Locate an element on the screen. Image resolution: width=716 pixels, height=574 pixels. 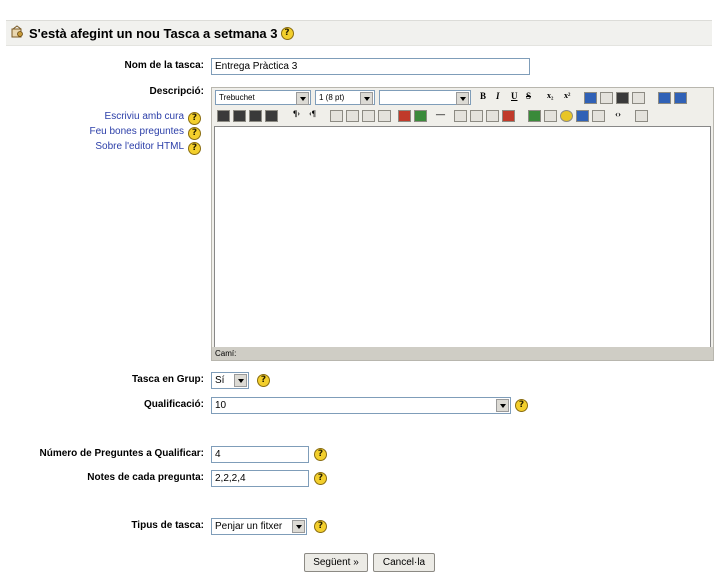
help-link-html-editor: Sobre l'editor HTML is located at coordinates (122, 146).